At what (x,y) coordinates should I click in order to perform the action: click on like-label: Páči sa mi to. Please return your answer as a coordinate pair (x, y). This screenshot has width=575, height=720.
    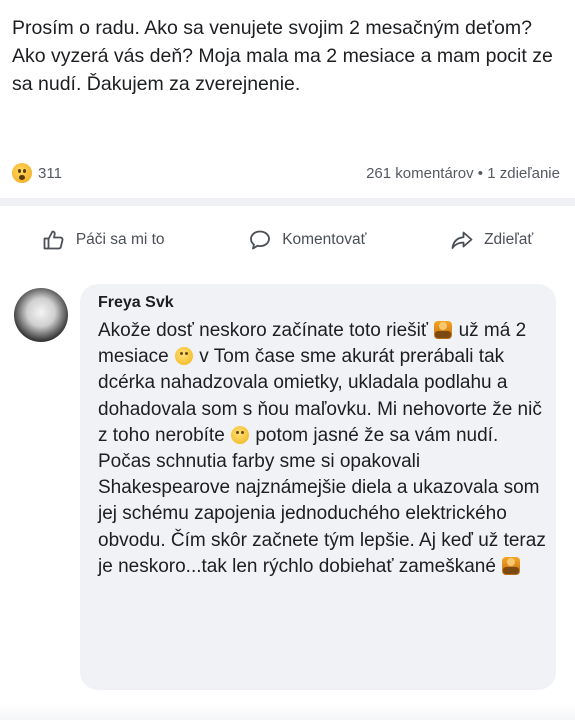
    Looking at the image, I should click on (120, 239).